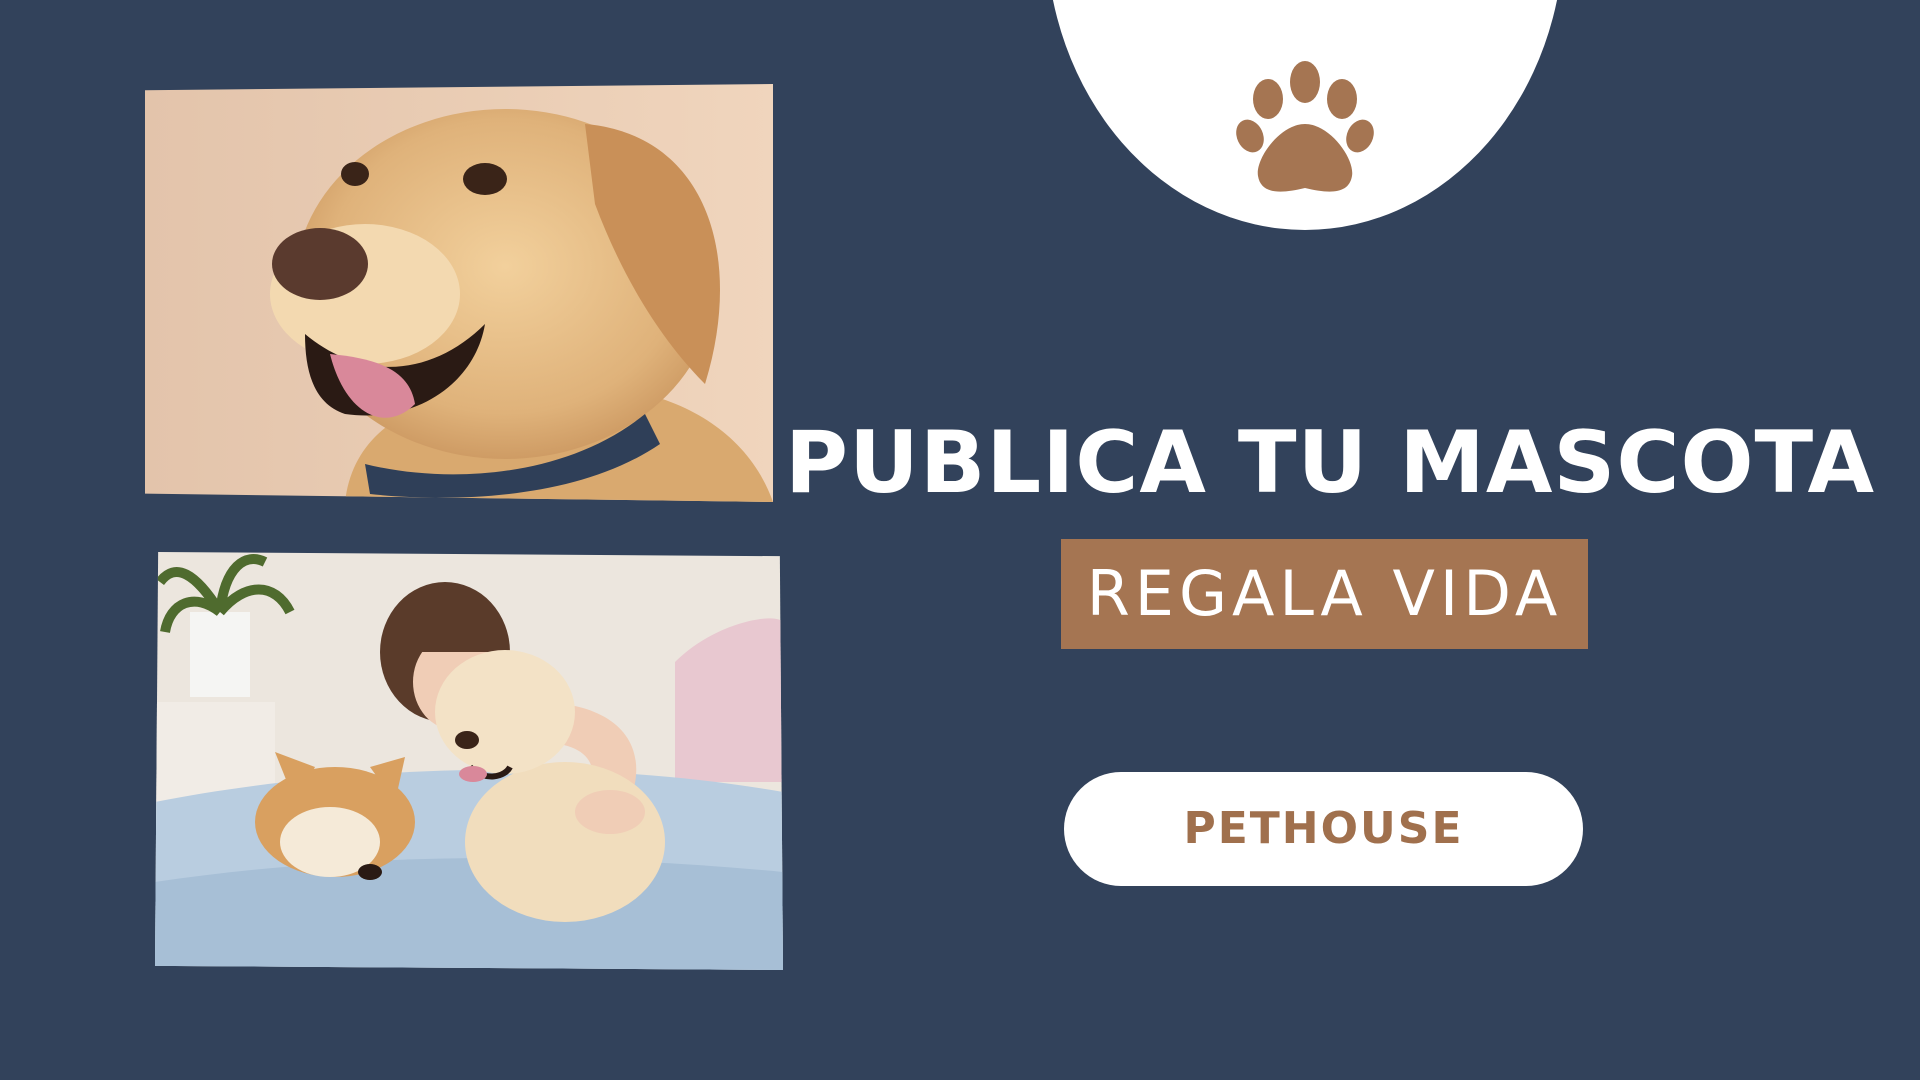 The width and height of the screenshot is (1920, 1080). Describe the element at coordinates (459, 293) in the screenshot. I see `golden-retriever-photo` at that location.